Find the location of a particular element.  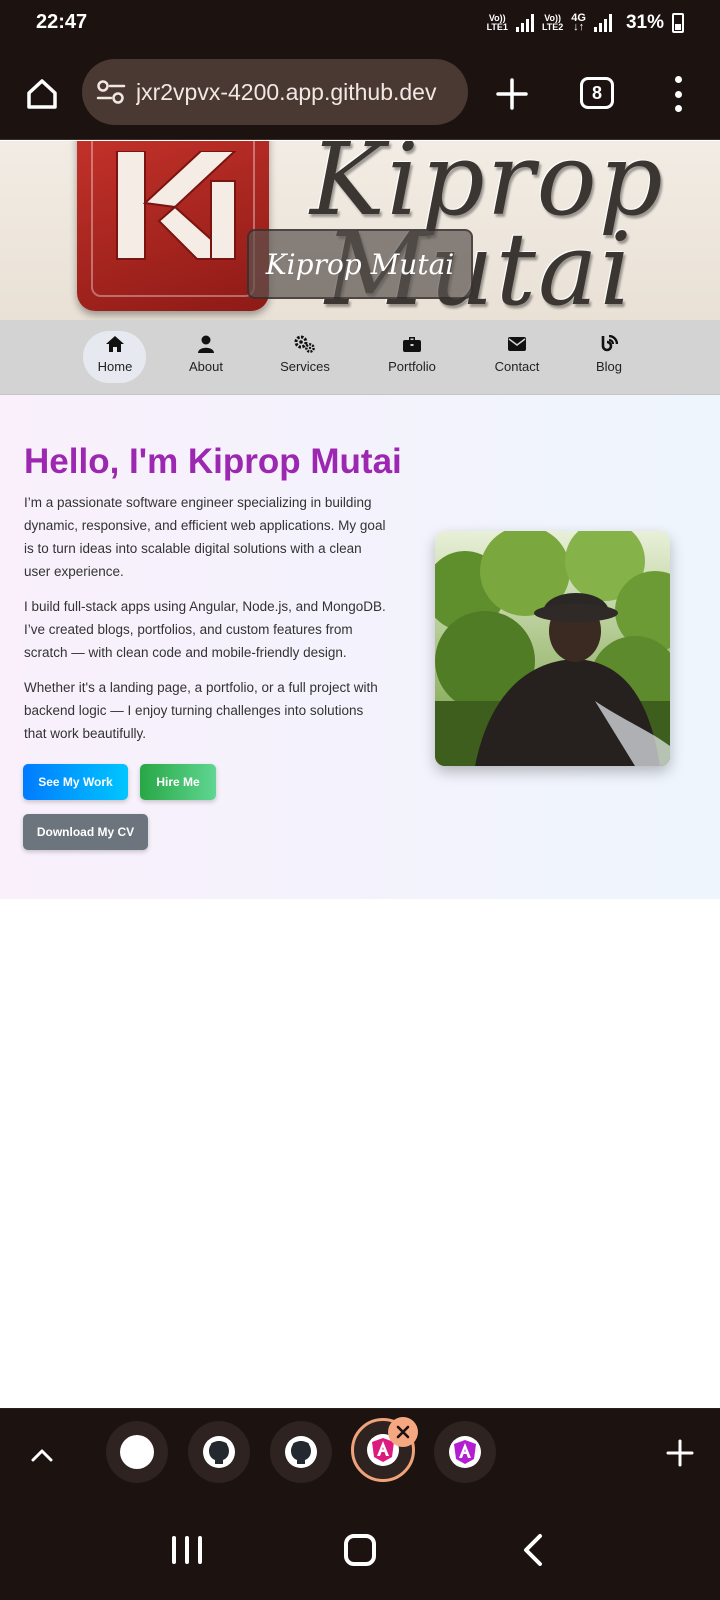

blank-tab-icon is located at coordinates (137, 1452).